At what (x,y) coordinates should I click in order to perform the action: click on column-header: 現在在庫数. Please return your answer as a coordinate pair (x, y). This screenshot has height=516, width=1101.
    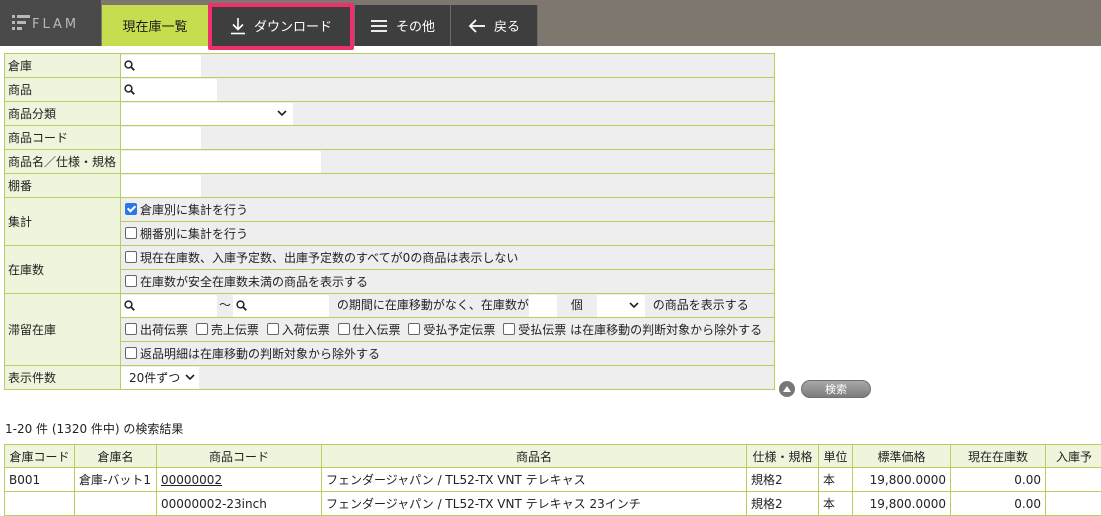
    Looking at the image, I should click on (998, 456).